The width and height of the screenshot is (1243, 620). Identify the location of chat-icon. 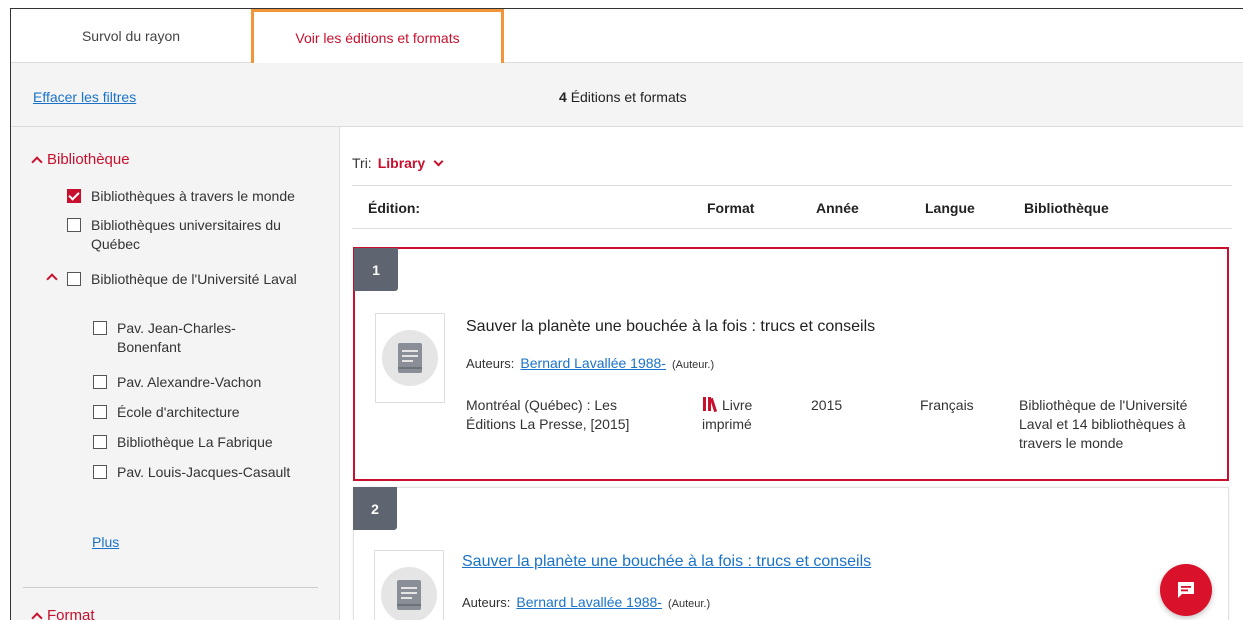
(1186, 590).